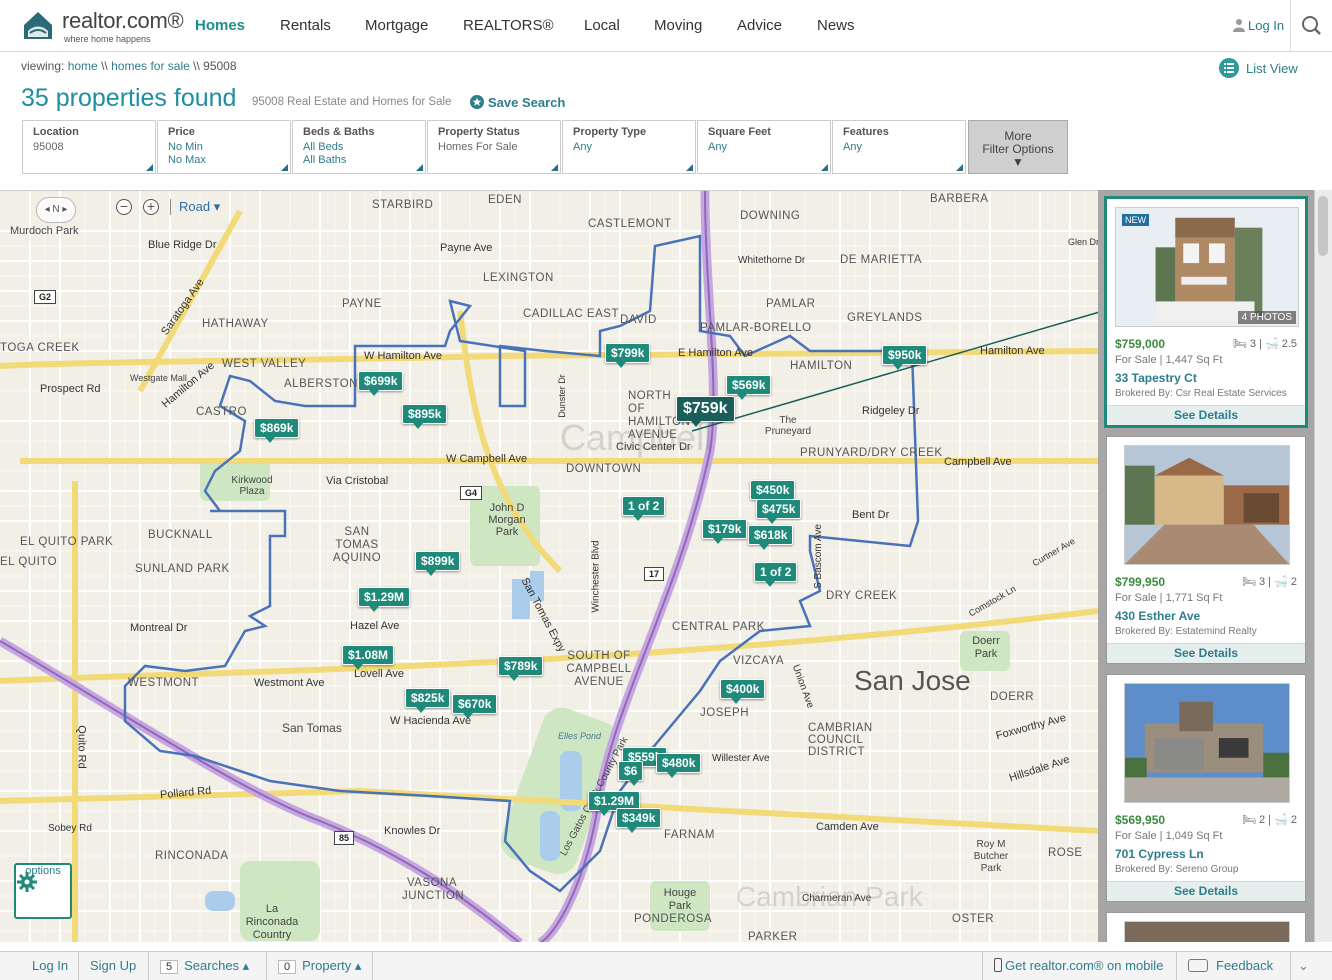 This screenshot has width=1332, height=980. Describe the element at coordinates (425, 416) in the screenshot. I see `price-pin: $895k` at that location.